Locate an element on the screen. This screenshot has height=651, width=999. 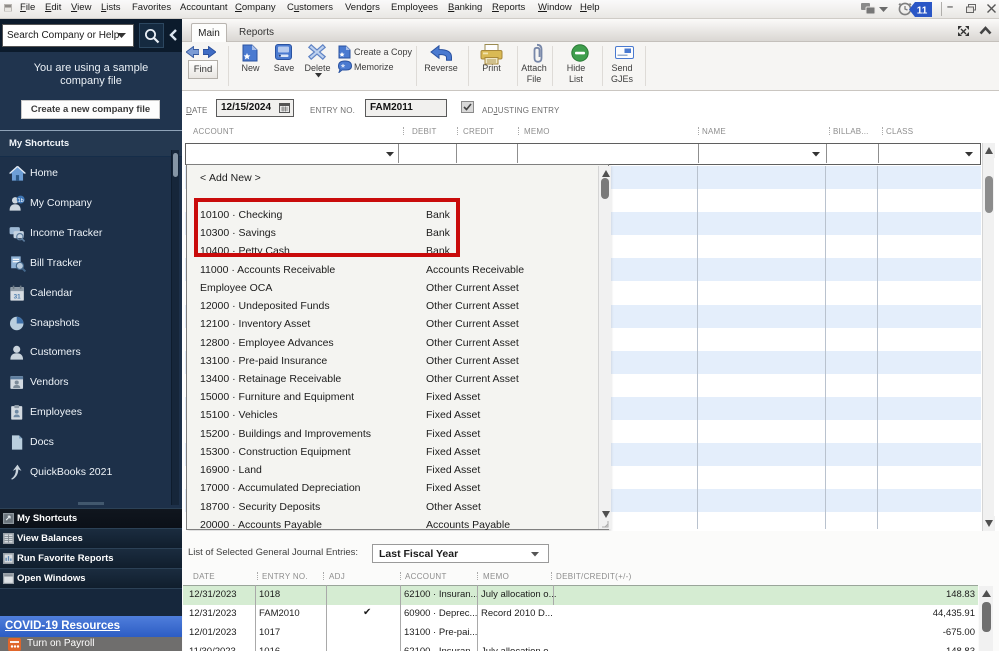
svg-text: 11 is located at coordinates (922, 11).